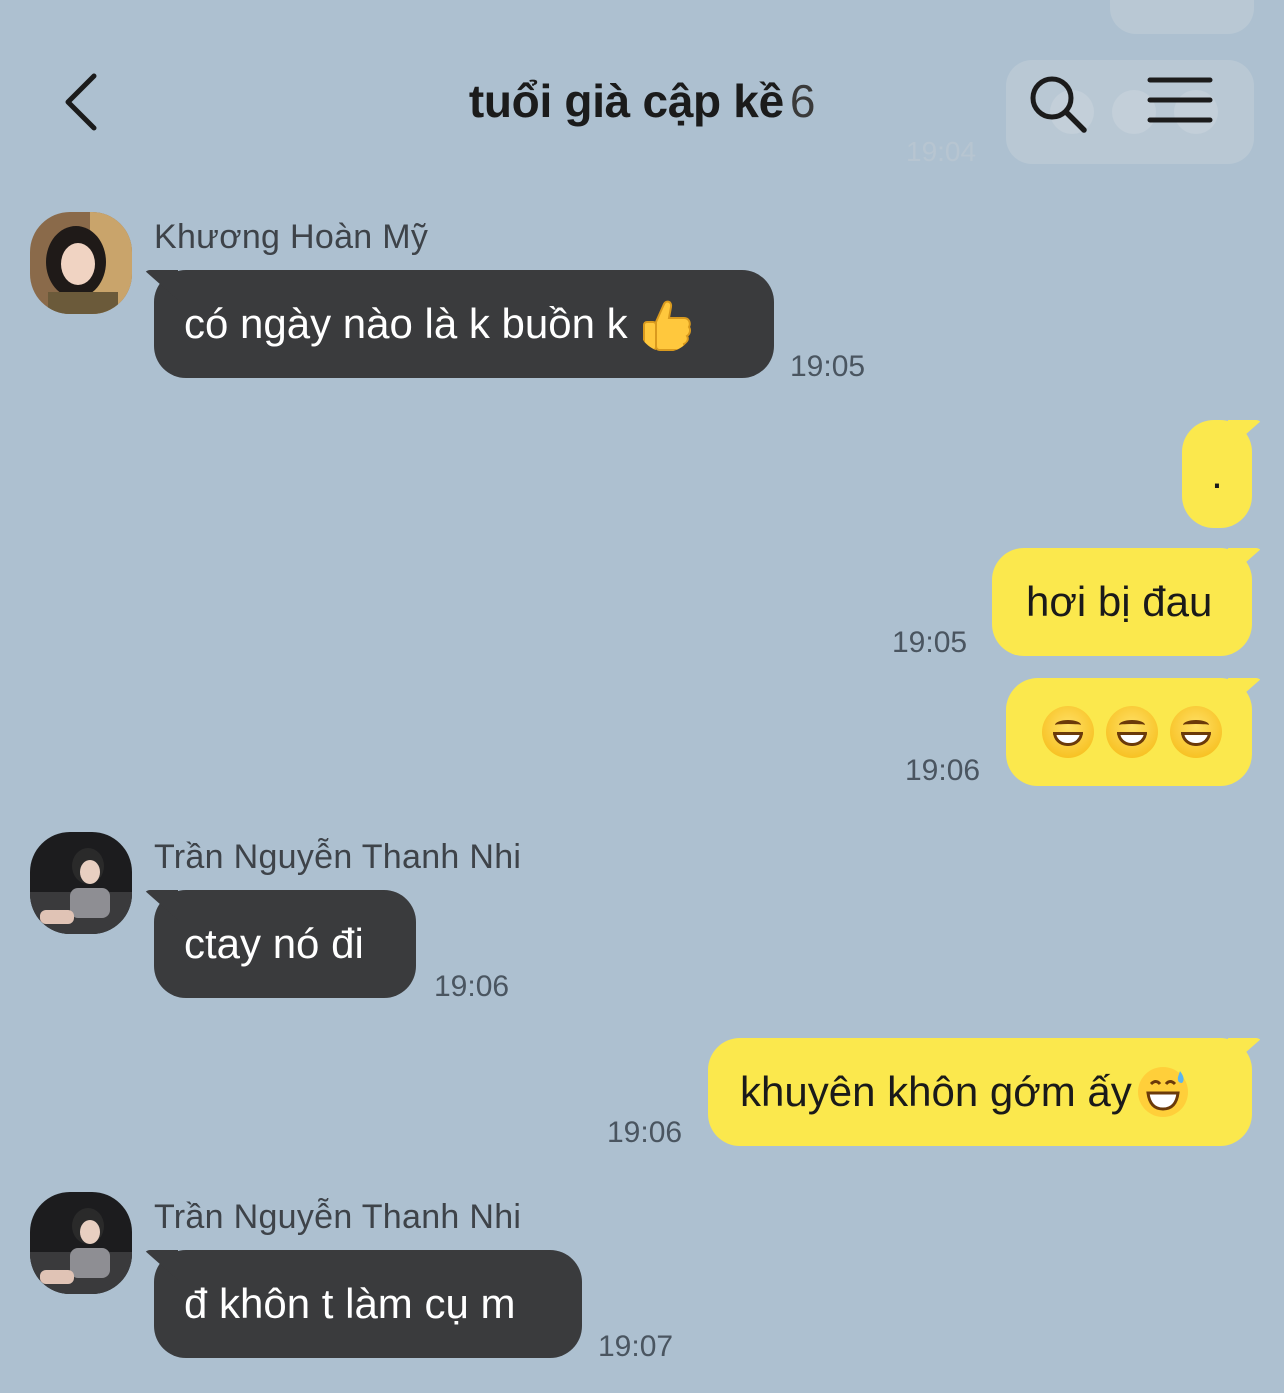 This screenshot has width=1284, height=1393. What do you see at coordinates (636, 1346) in the screenshot?
I see `message-timestamp: 19:07` at bounding box center [636, 1346].